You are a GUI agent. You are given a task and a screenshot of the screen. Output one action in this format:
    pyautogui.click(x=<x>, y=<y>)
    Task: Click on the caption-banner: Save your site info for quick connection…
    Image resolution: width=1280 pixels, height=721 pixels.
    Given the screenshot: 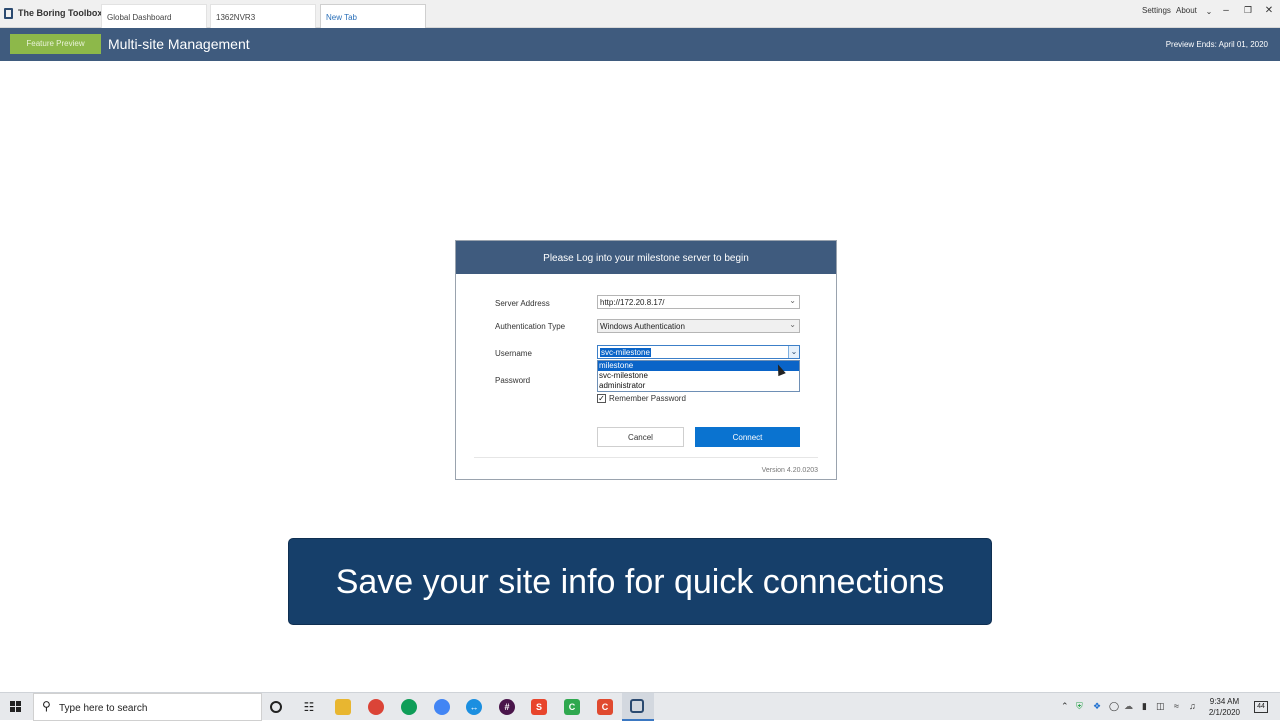 What is the action you would take?
    pyautogui.click(x=640, y=581)
    